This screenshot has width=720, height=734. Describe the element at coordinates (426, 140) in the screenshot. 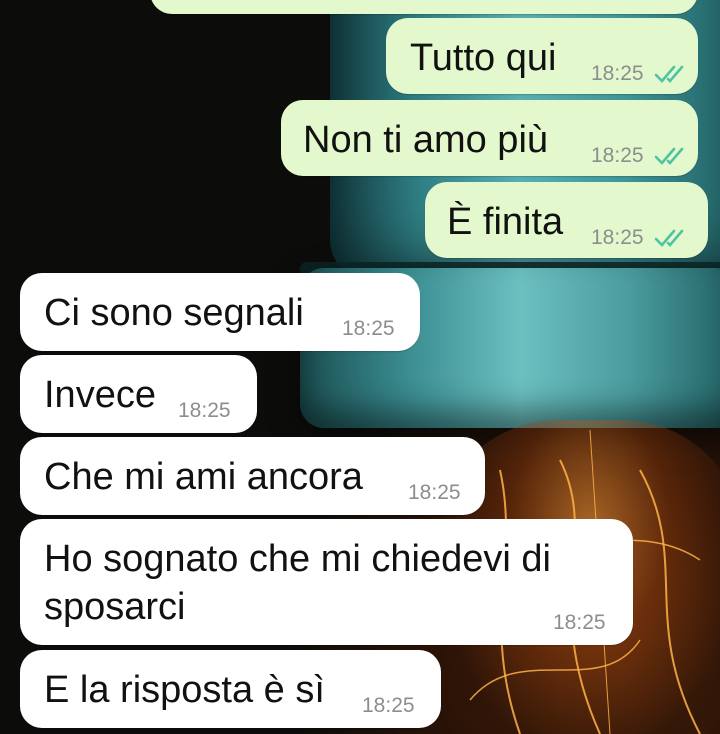

I see `message-text: Non ti amo più` at that location.